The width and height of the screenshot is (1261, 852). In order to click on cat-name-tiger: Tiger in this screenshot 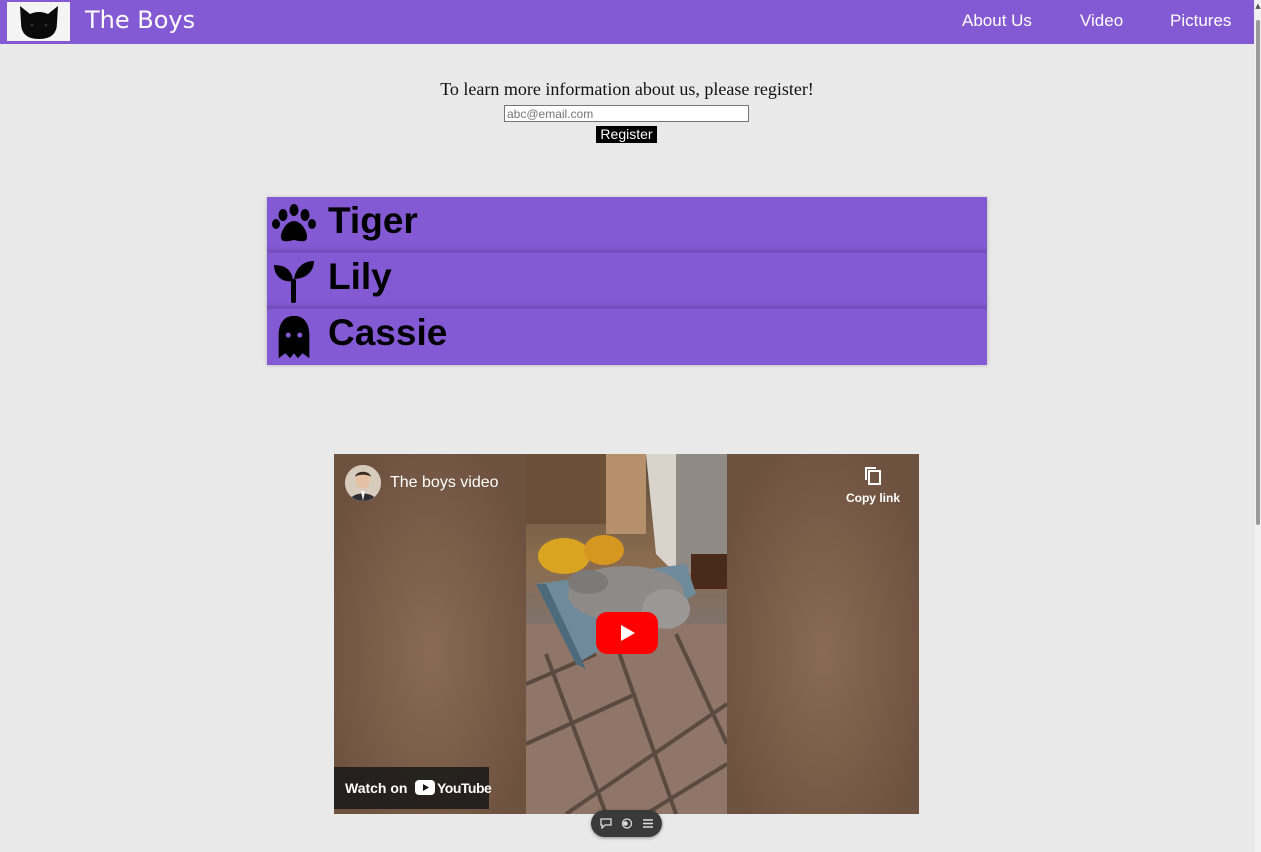, I will do `click(373, 220)`.